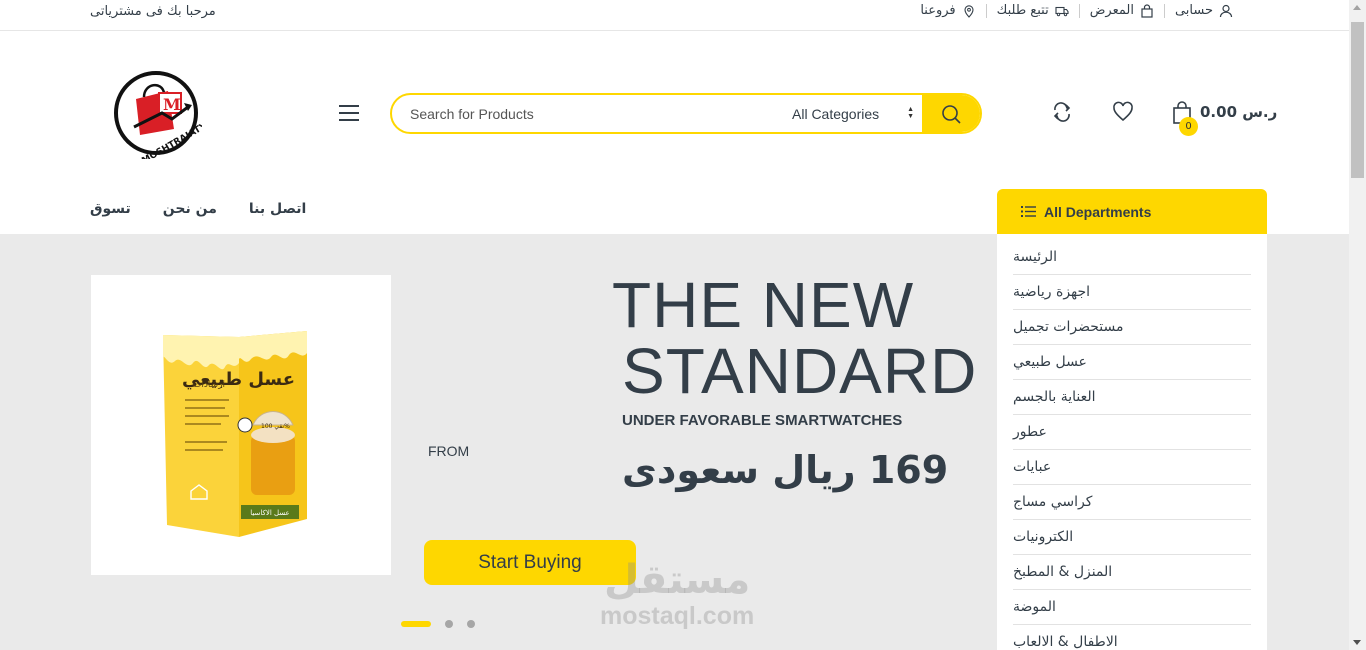  I want to click on my-account-link: حسابى, so click(1203, 10).